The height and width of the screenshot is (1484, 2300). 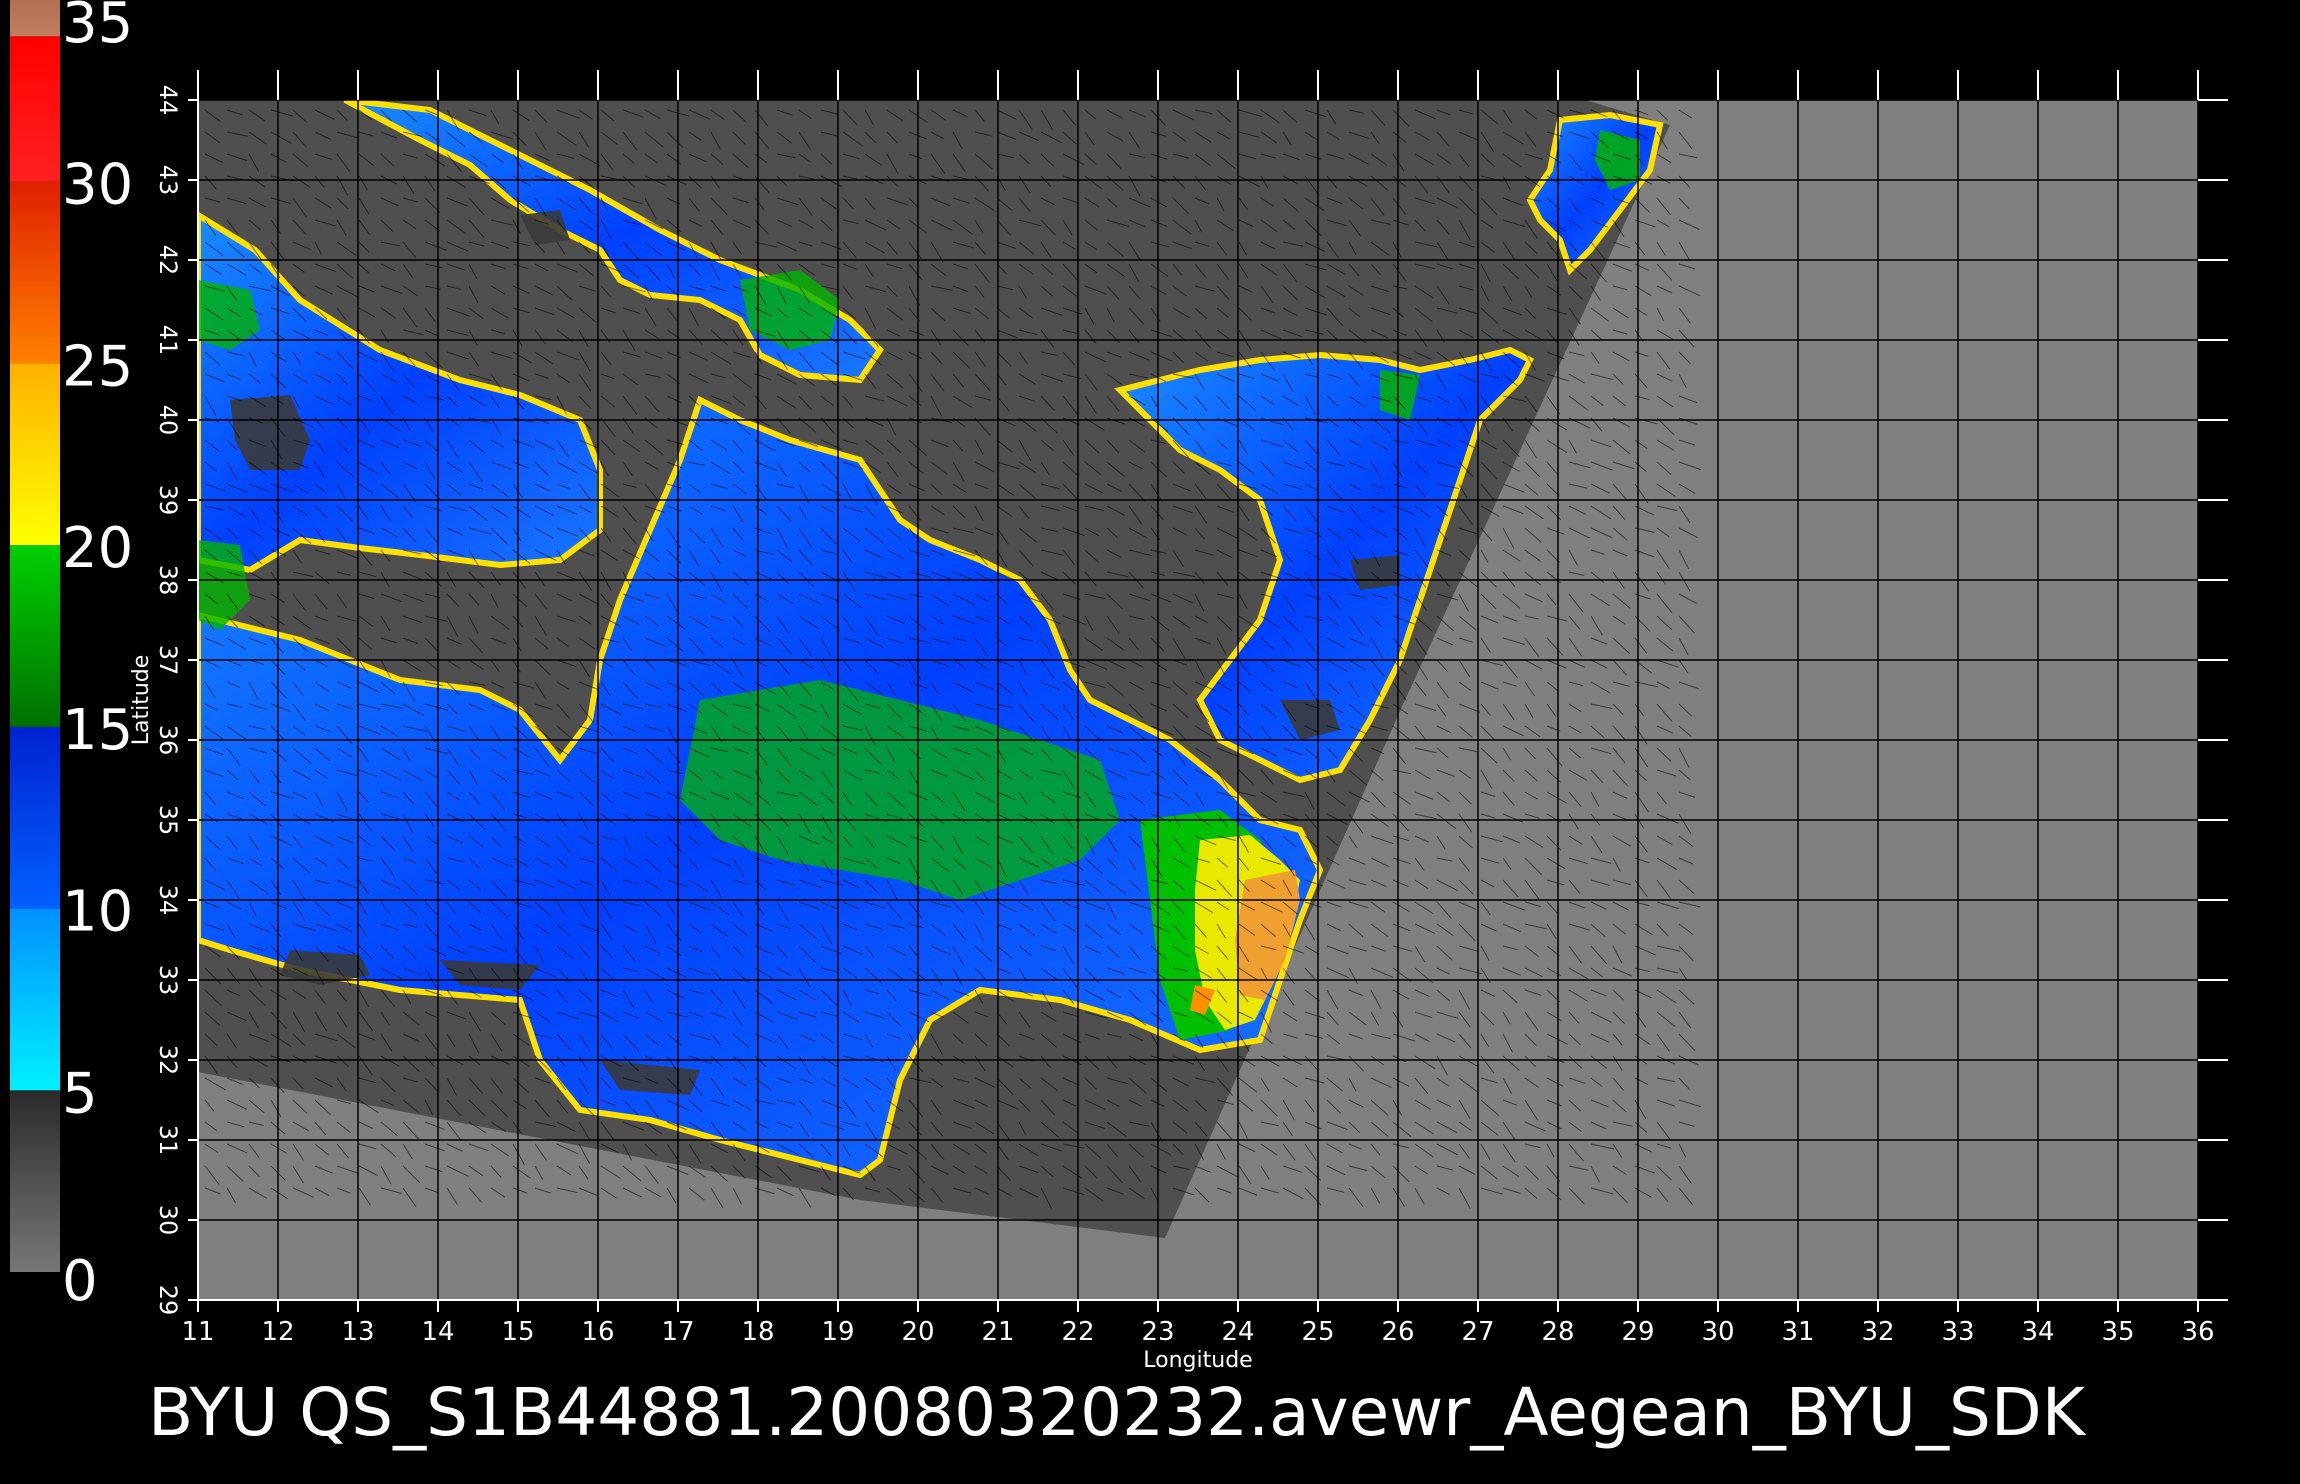 I want to click on y-tick-label: 29, so click(x=168, y=1300).